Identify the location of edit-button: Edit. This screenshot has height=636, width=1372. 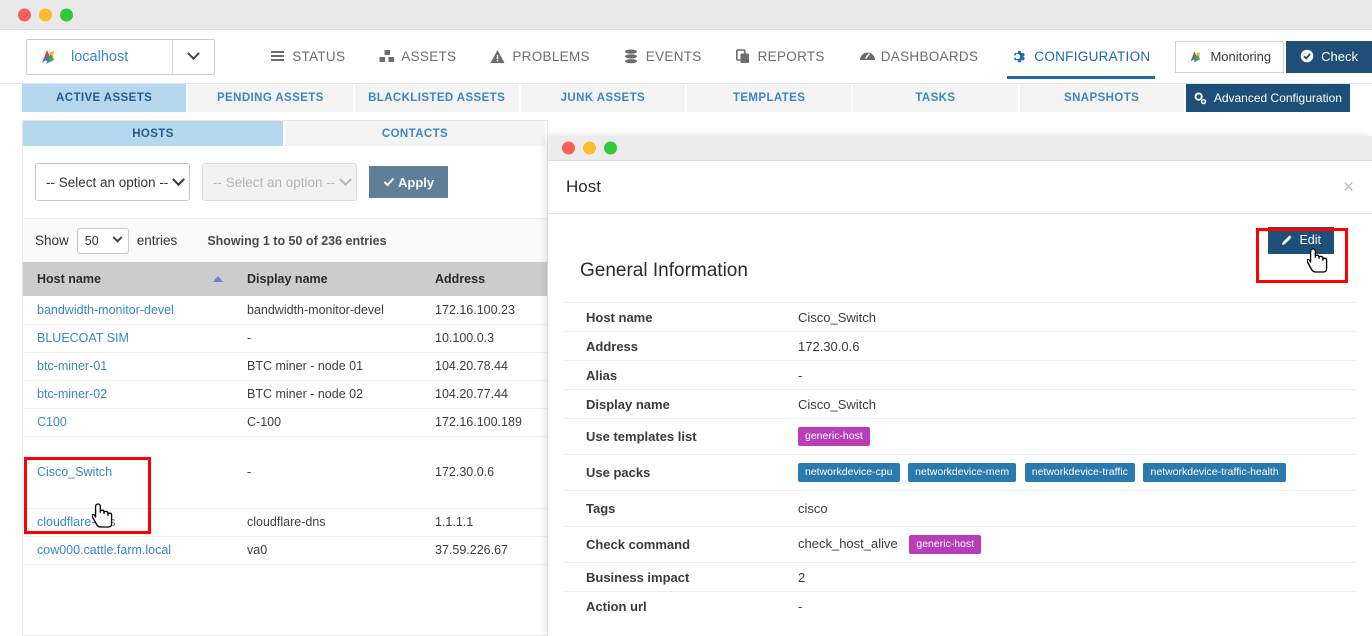
(1301, 240).